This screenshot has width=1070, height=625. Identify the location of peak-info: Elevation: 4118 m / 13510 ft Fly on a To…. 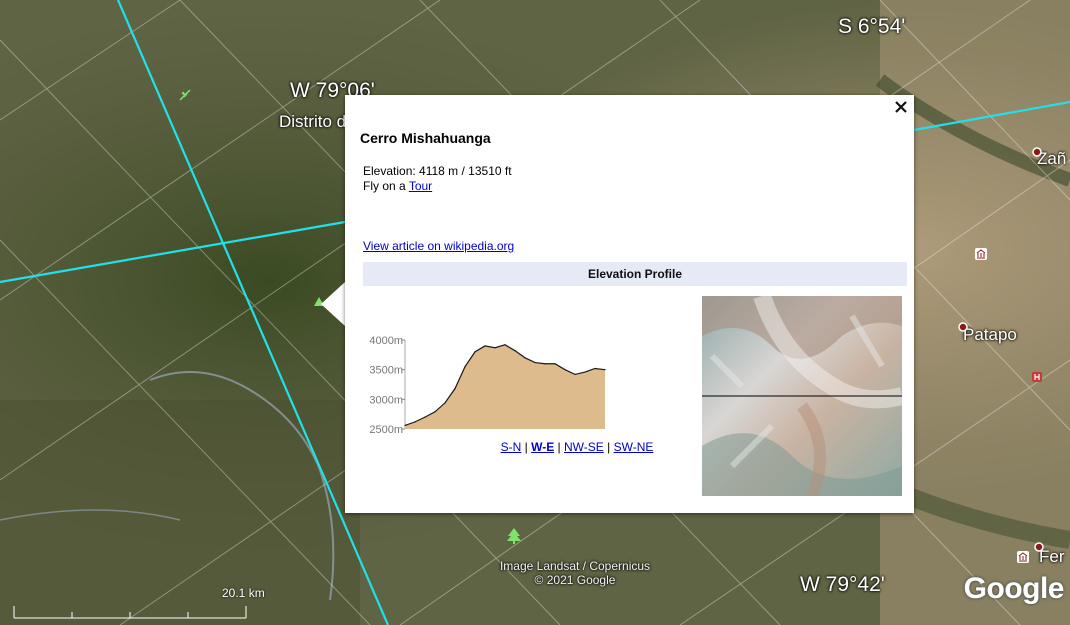
(437, 179).